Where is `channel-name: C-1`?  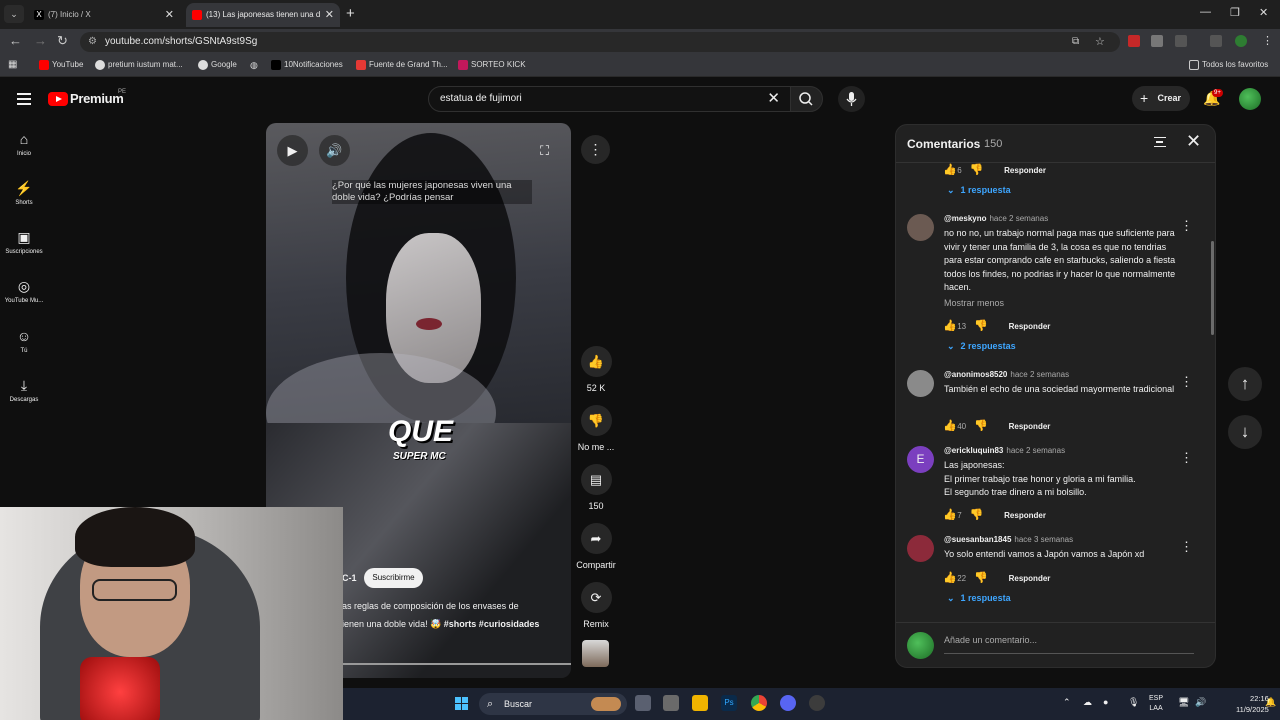 channel-name: C-1 is located at coordinates (349, 578).